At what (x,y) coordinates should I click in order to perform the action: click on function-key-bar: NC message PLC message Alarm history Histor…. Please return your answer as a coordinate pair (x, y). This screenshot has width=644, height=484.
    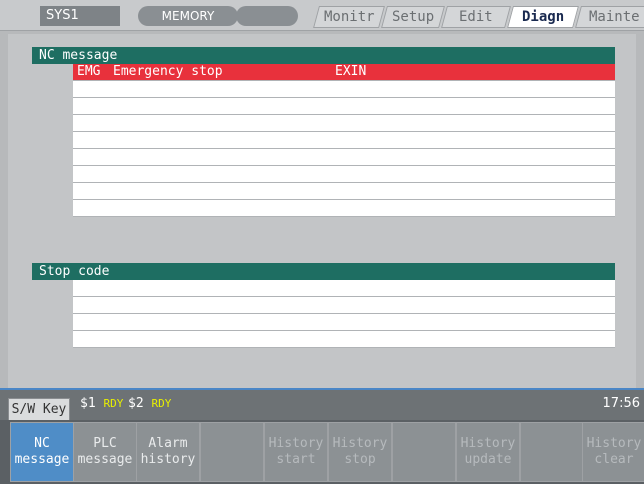
    Looking at the image, I should click on (322, 452).